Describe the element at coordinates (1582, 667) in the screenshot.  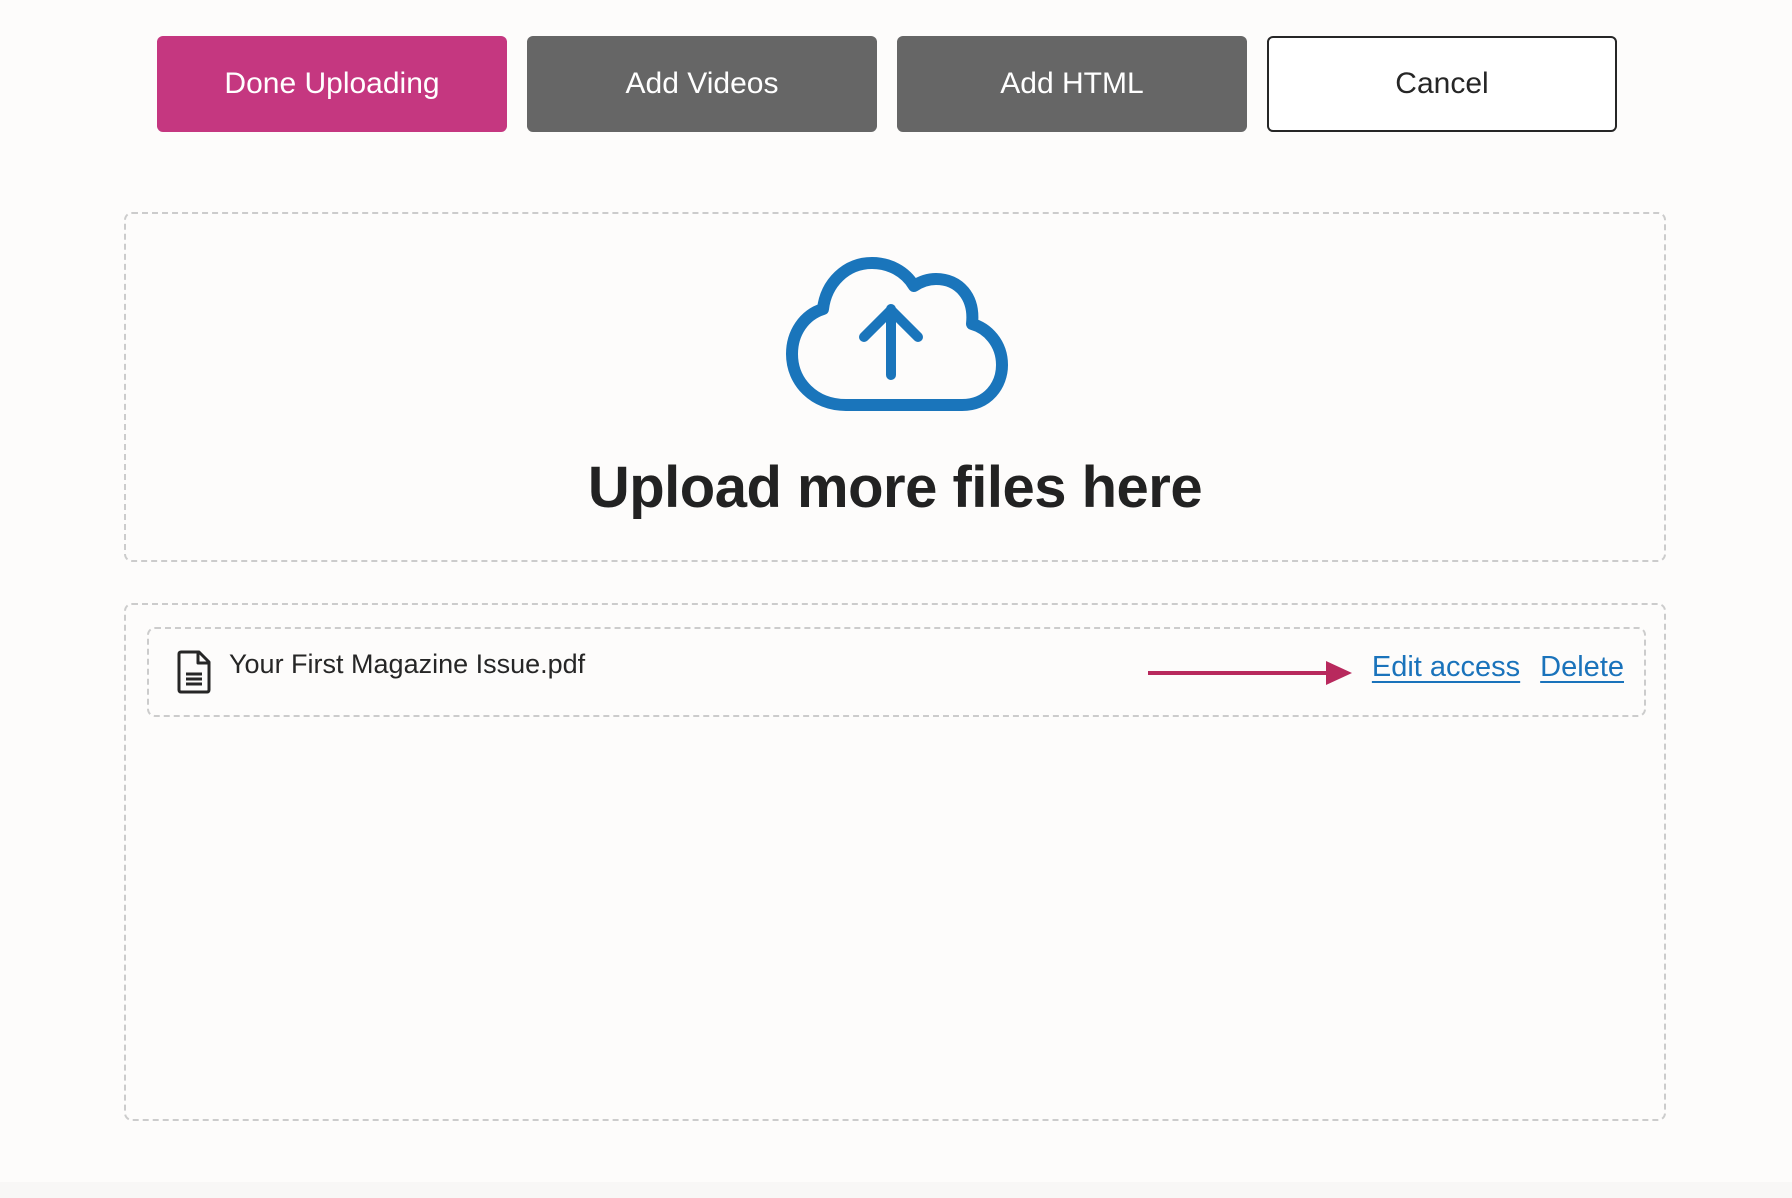
I see `delete-link: Delete` at that location.